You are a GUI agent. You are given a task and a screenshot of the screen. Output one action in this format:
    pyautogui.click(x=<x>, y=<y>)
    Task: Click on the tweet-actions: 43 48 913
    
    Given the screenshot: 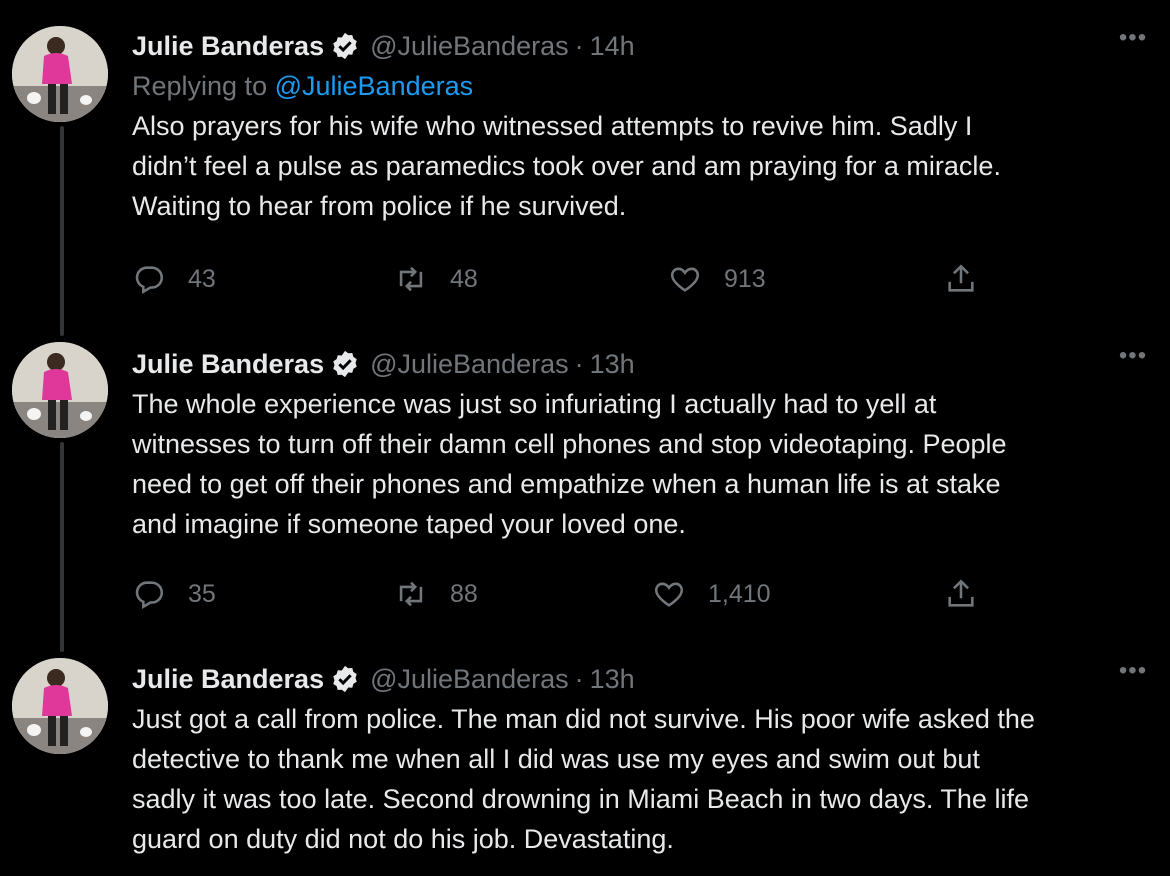 What is the action you would take?
    pyautogui.click(x=562, y=279)
    